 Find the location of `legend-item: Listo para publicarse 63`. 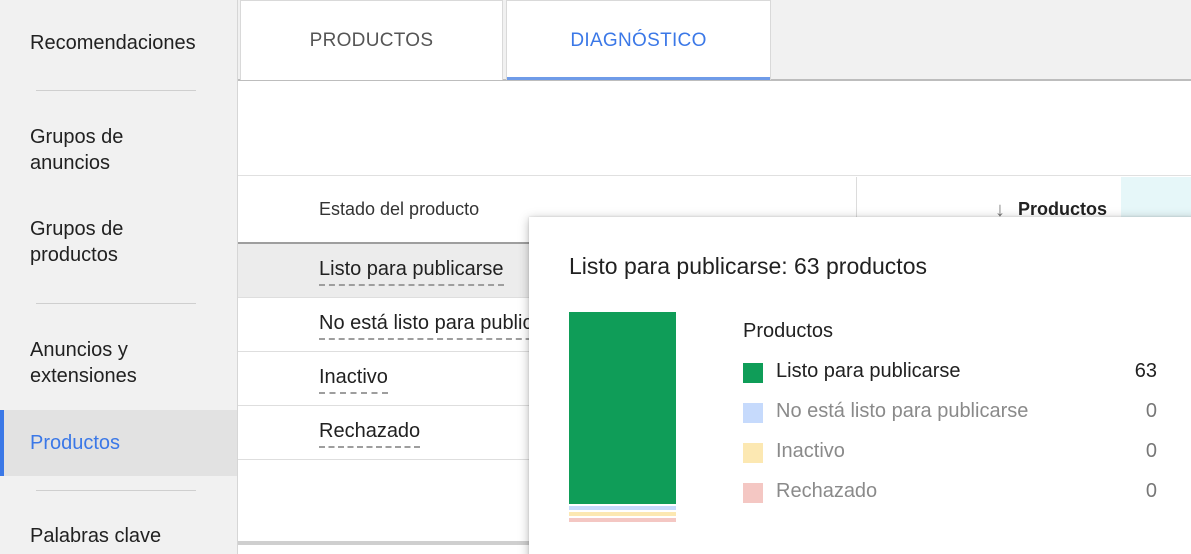

legend-item: Listo para publicarse 63 is located at coordinates (950, 373).